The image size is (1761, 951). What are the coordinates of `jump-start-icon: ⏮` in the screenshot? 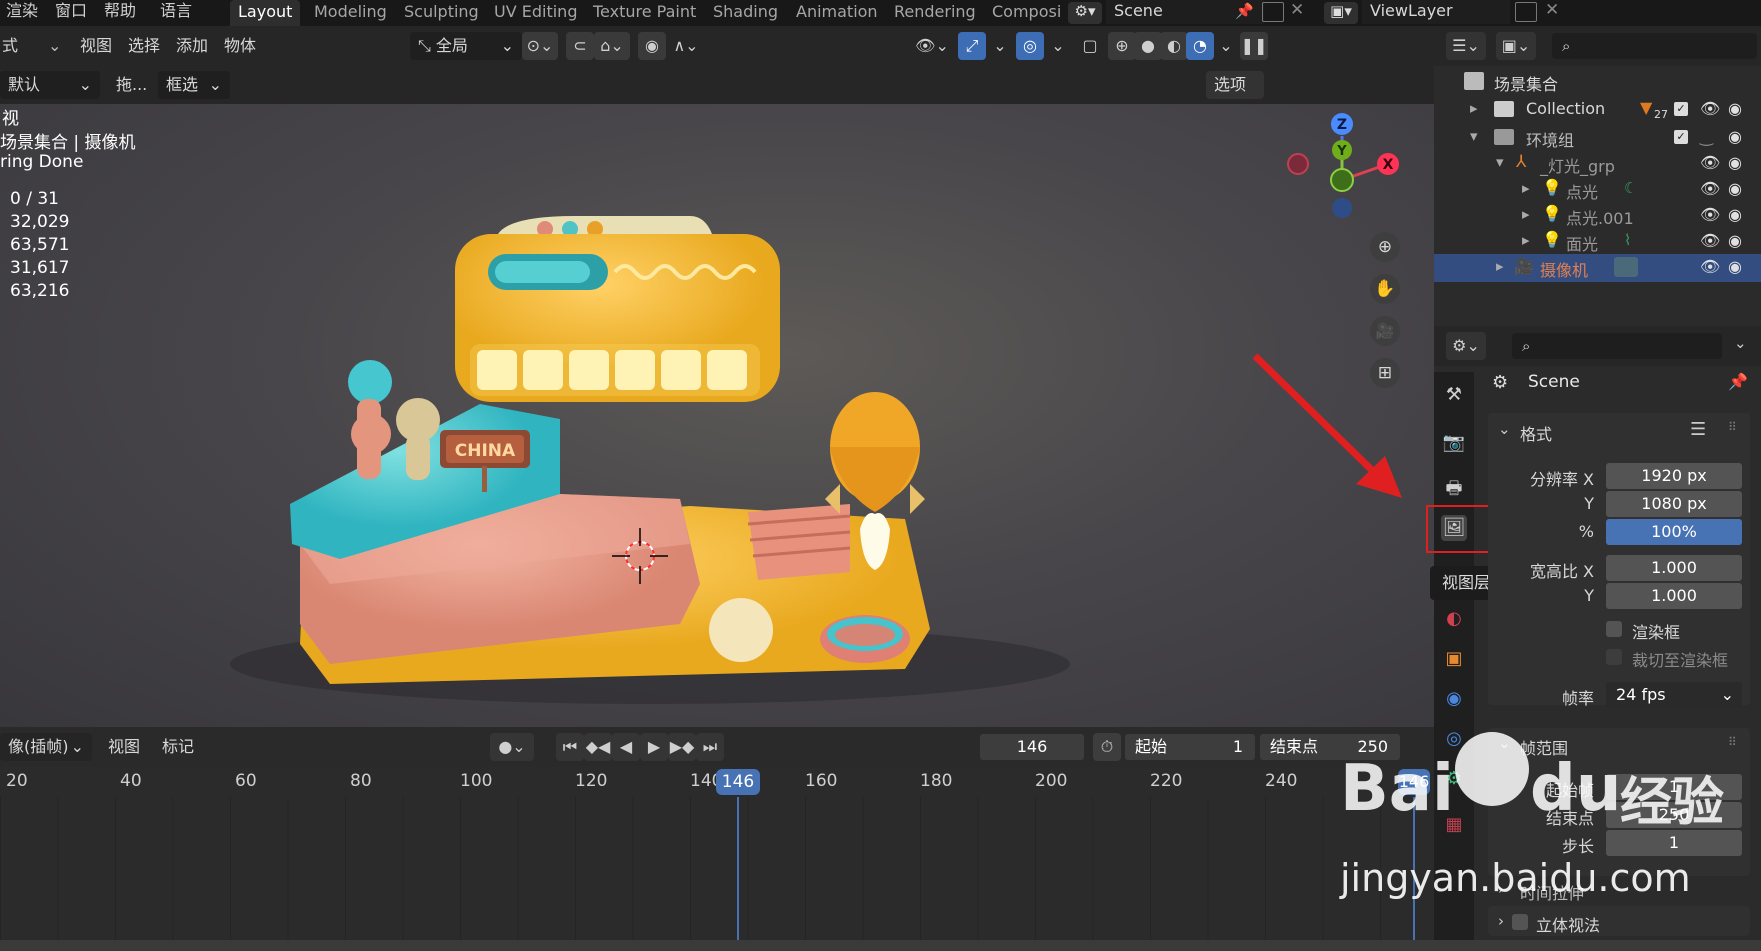 It's located at (570, 747).